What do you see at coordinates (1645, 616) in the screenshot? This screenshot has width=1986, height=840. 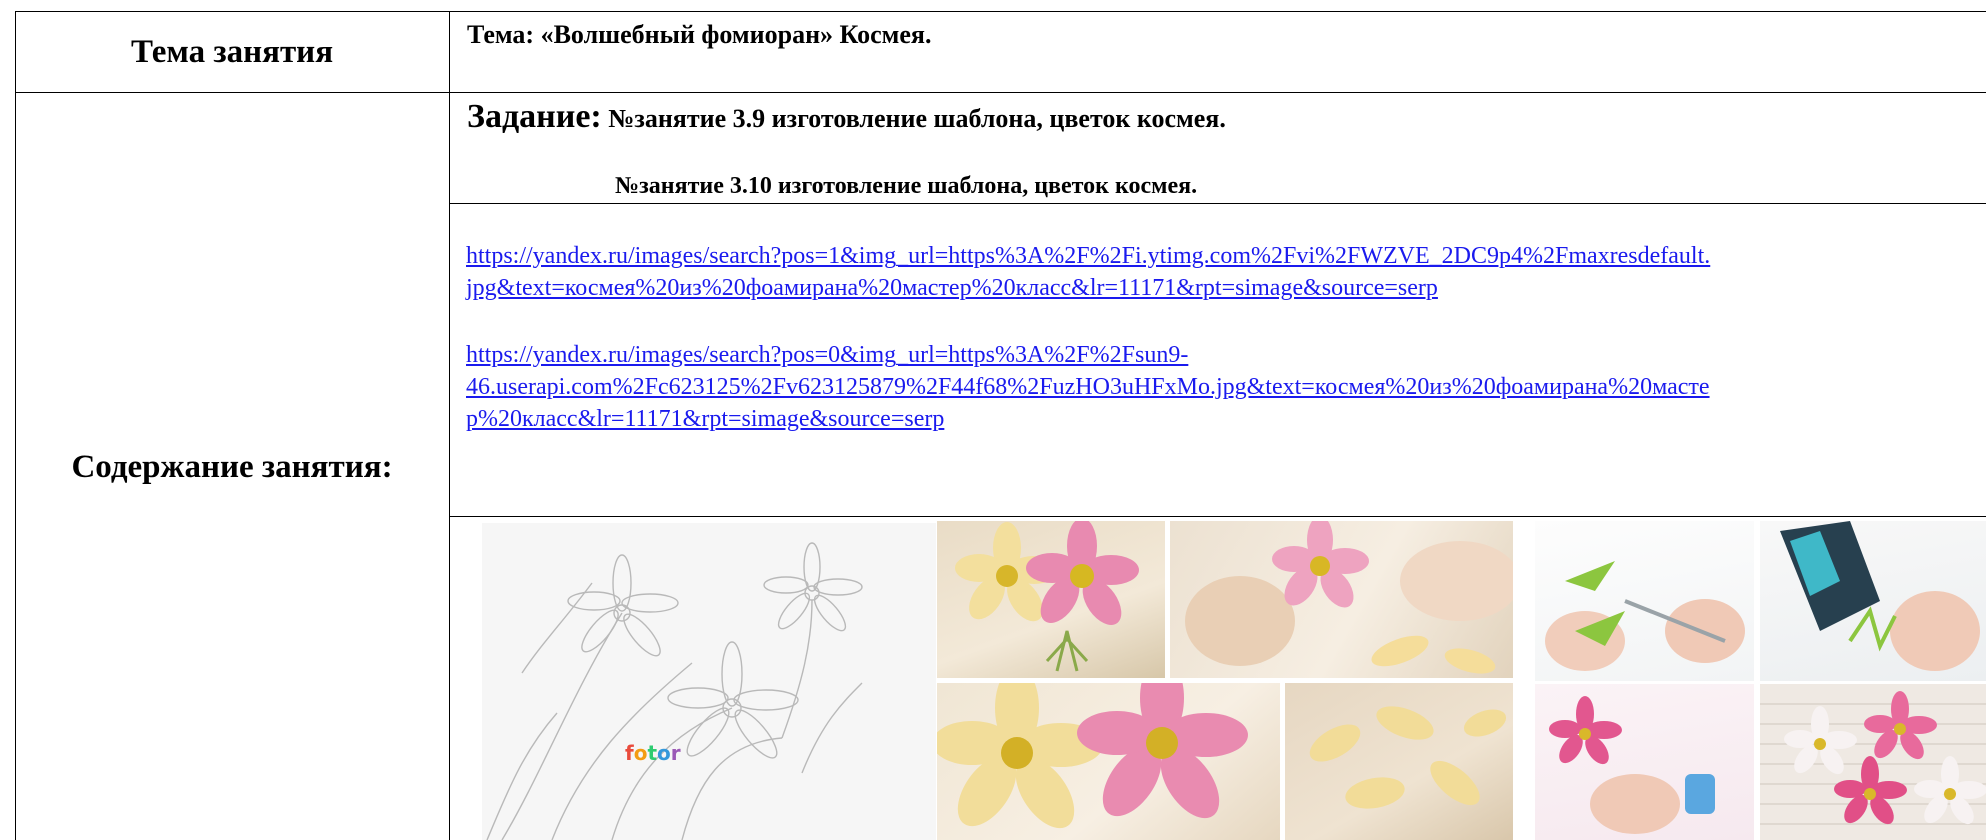 I see `cutting-illustration` at bounding box center [1645, 616].